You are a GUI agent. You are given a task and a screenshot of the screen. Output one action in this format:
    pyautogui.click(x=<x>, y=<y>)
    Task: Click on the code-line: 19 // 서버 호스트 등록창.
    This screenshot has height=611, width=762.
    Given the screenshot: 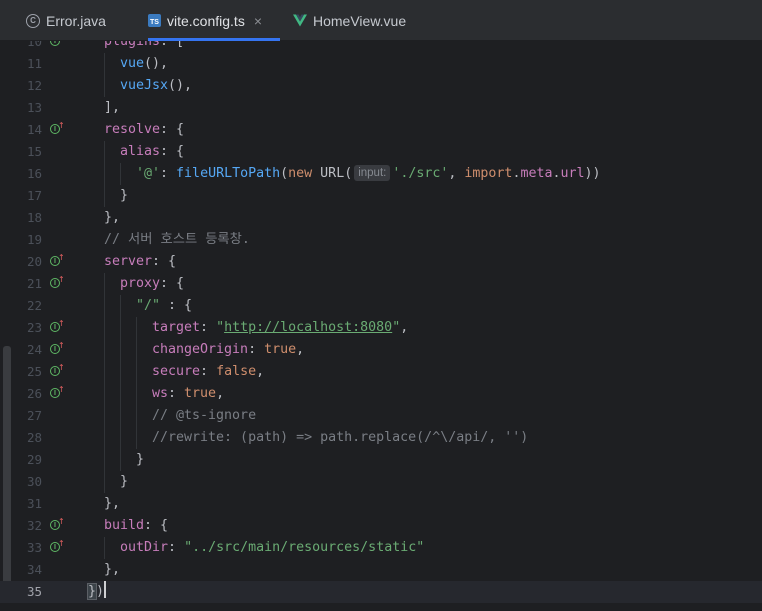 What is the action you would take?
    pyautogui.click(x=381, y=240)
    